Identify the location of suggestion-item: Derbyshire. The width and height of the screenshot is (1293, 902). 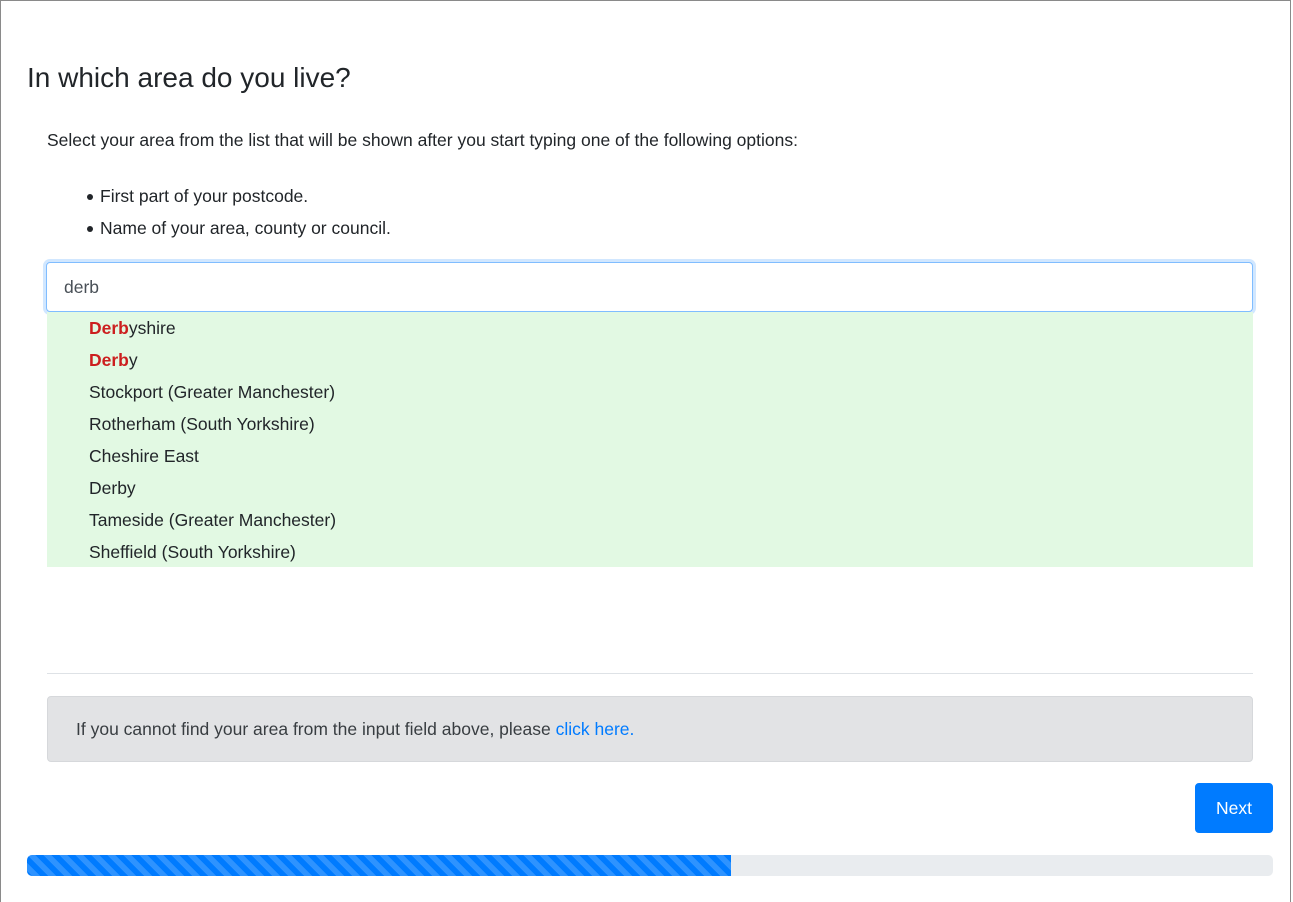
(650, 328).